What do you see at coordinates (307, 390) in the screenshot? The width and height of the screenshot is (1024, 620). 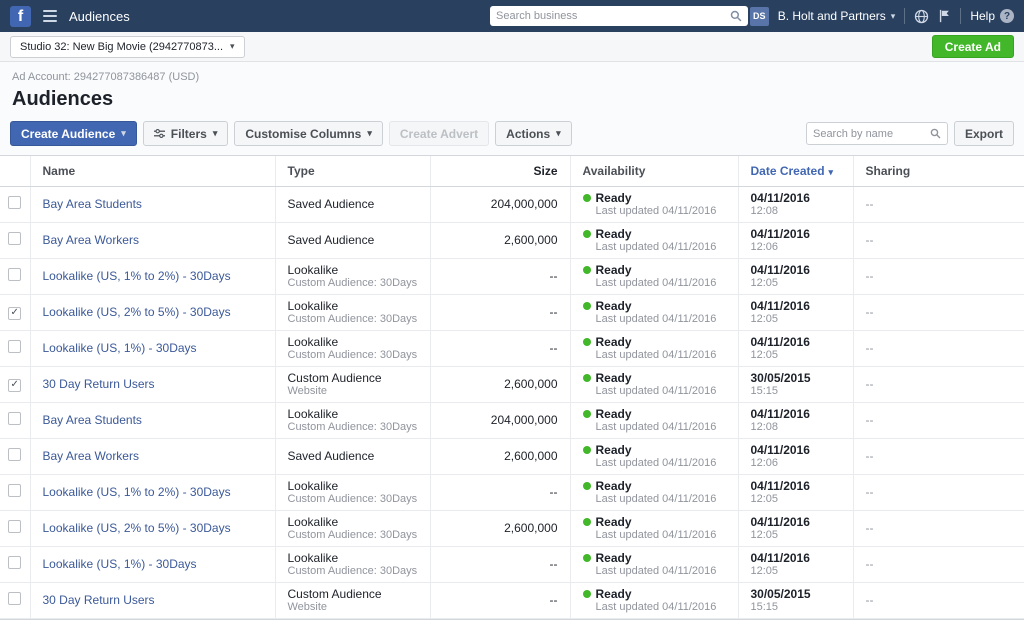 I see `audience-type-sub: Website` at bounding box center [307, 390].